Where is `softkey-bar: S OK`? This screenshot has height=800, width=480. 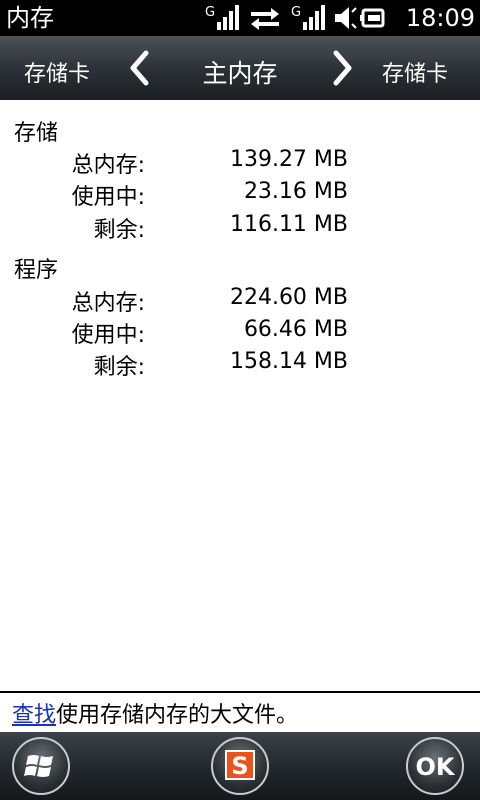 softkey-bar: S OK is located at coordinates (240, 766).